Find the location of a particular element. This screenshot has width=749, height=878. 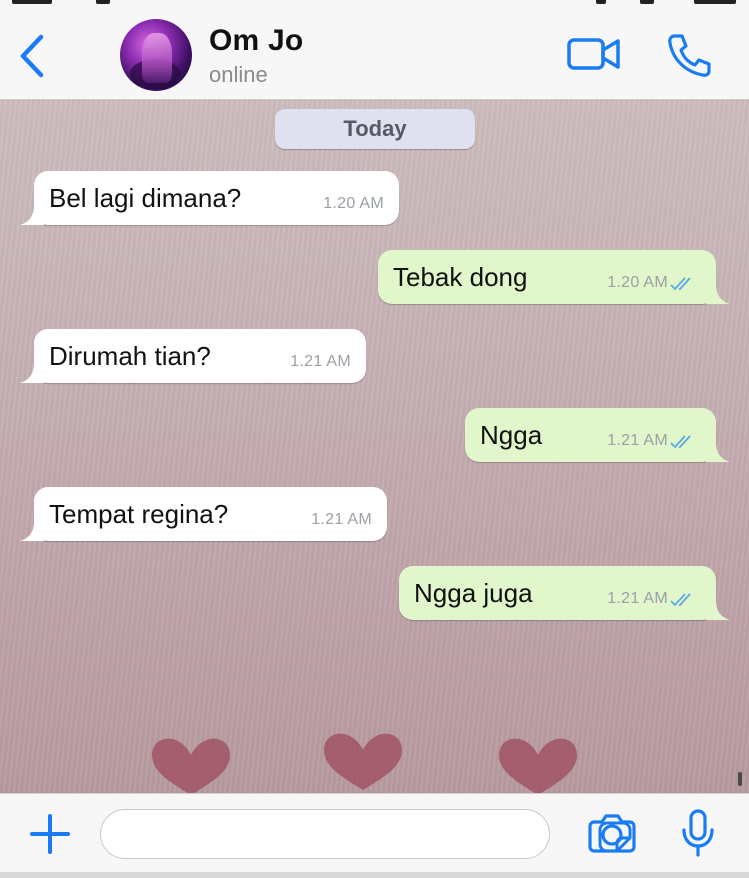

message-text: Tebak dong is located at coordinates (460, 277).